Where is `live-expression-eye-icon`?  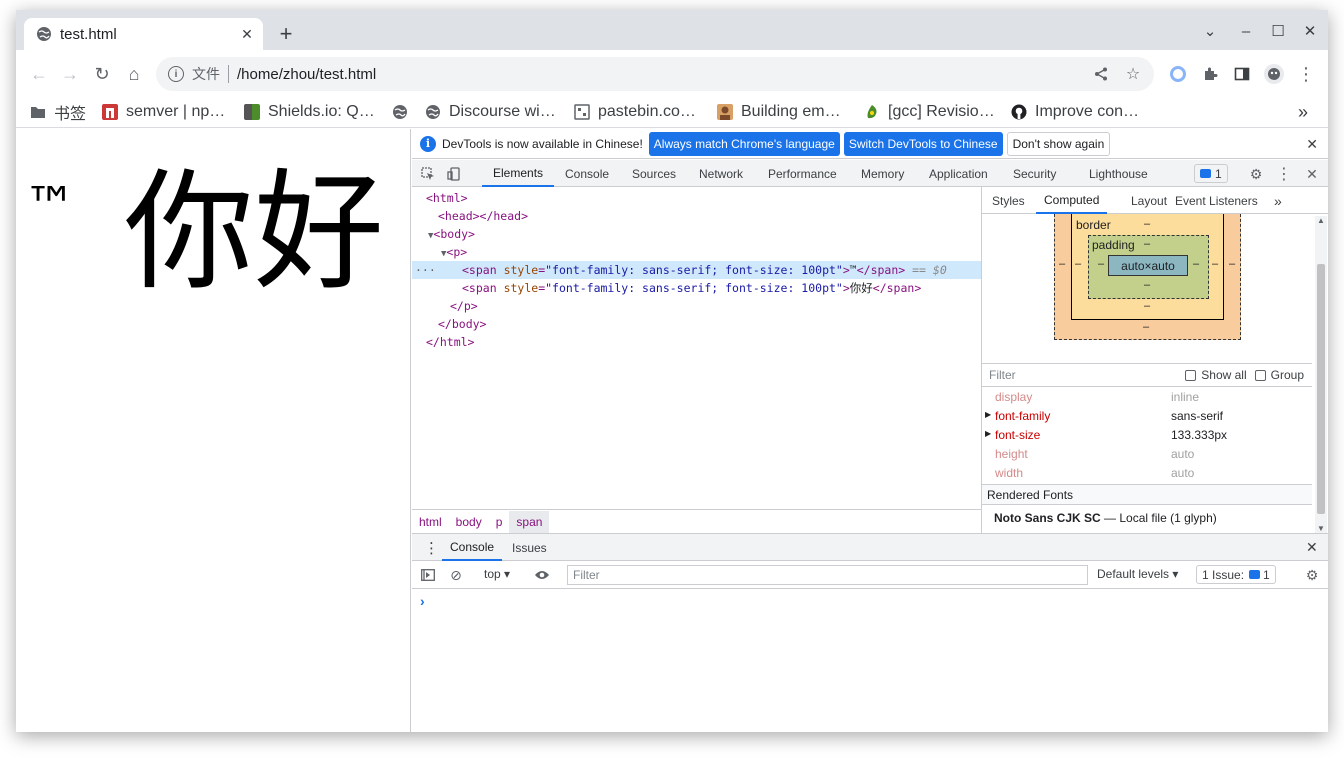
live-expression-eye-icon is located at coordinates (542, 575).